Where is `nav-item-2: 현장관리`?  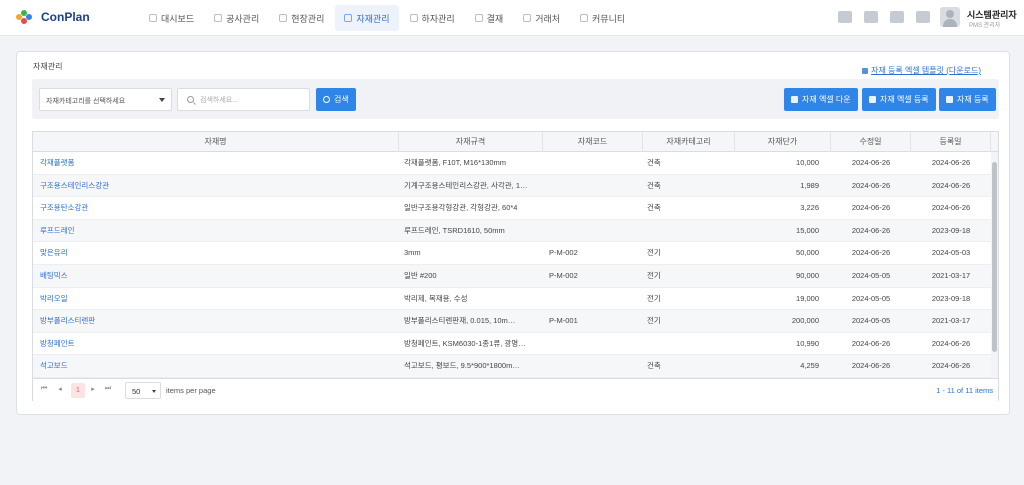 nav-item-2: 현장관리 is located at coordinates (301, 18).